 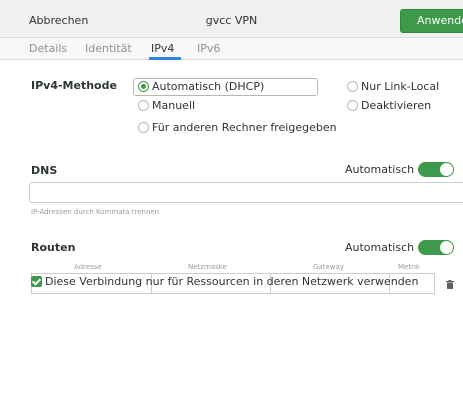 What do you see at coordinates (108, 48) in the screenshot?
I see `tab-identity: Identität` at bounding box center [108, 48].